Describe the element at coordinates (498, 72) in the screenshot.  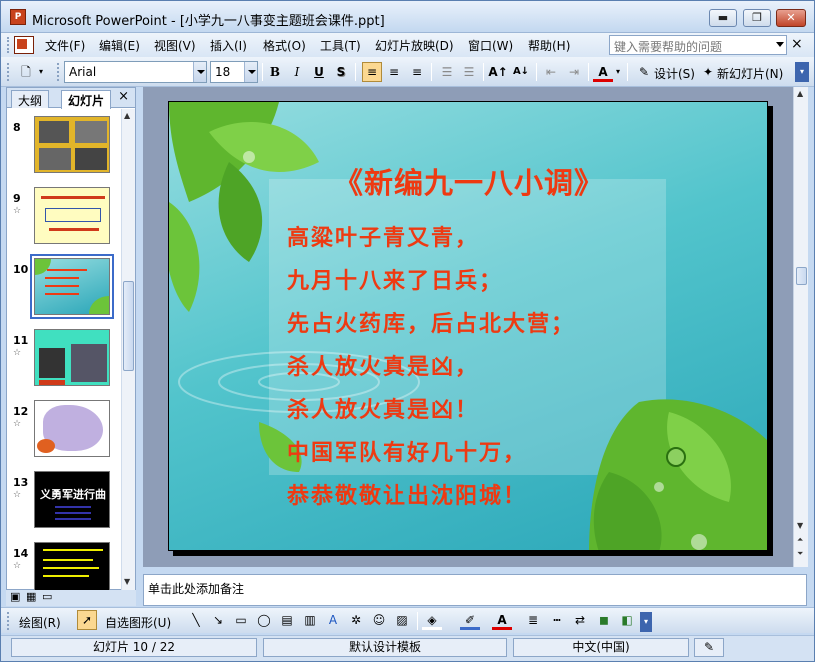
I see `increase-font-icon: A↑` at that location.